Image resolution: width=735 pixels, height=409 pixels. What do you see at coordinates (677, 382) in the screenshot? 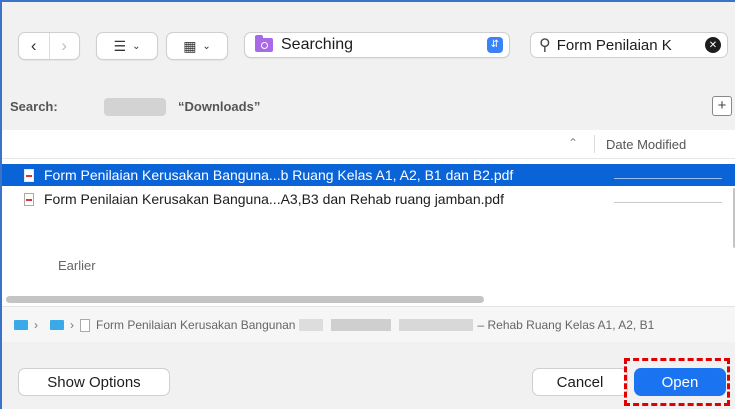
I see `annotation-highlight` at bounding box center [677, 382].